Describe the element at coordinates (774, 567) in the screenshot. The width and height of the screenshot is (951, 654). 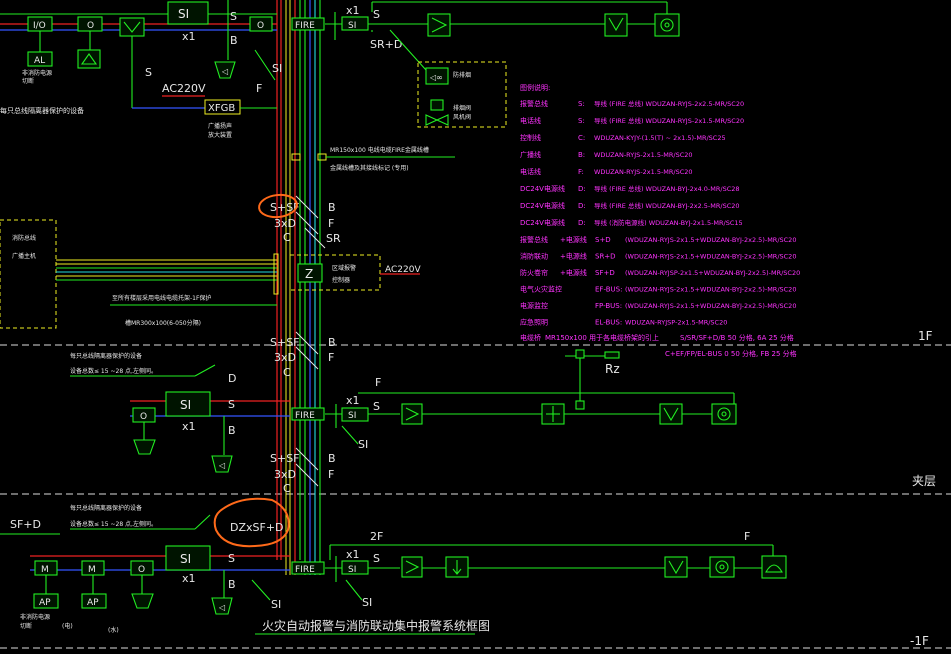
I see `telephone-icon-b1` at that location.